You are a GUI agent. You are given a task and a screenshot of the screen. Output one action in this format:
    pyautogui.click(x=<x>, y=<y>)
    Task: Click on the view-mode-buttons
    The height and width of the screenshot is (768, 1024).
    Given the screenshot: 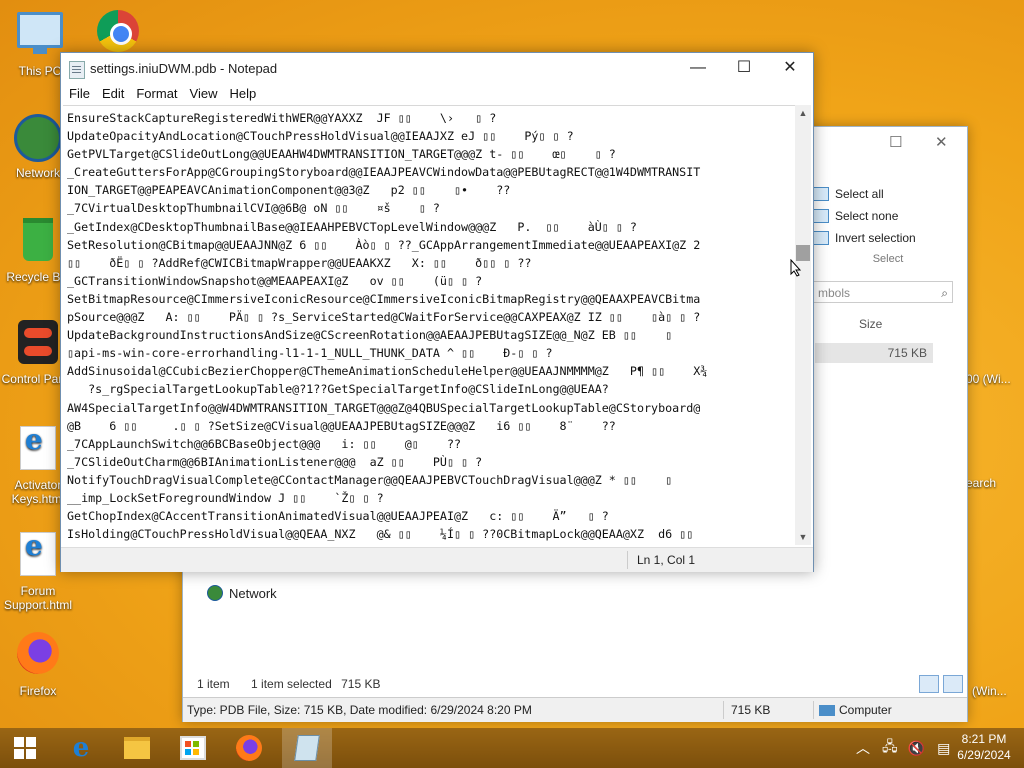 What is the action you would take?
    pyautogui.click(x=941, y=684)
    